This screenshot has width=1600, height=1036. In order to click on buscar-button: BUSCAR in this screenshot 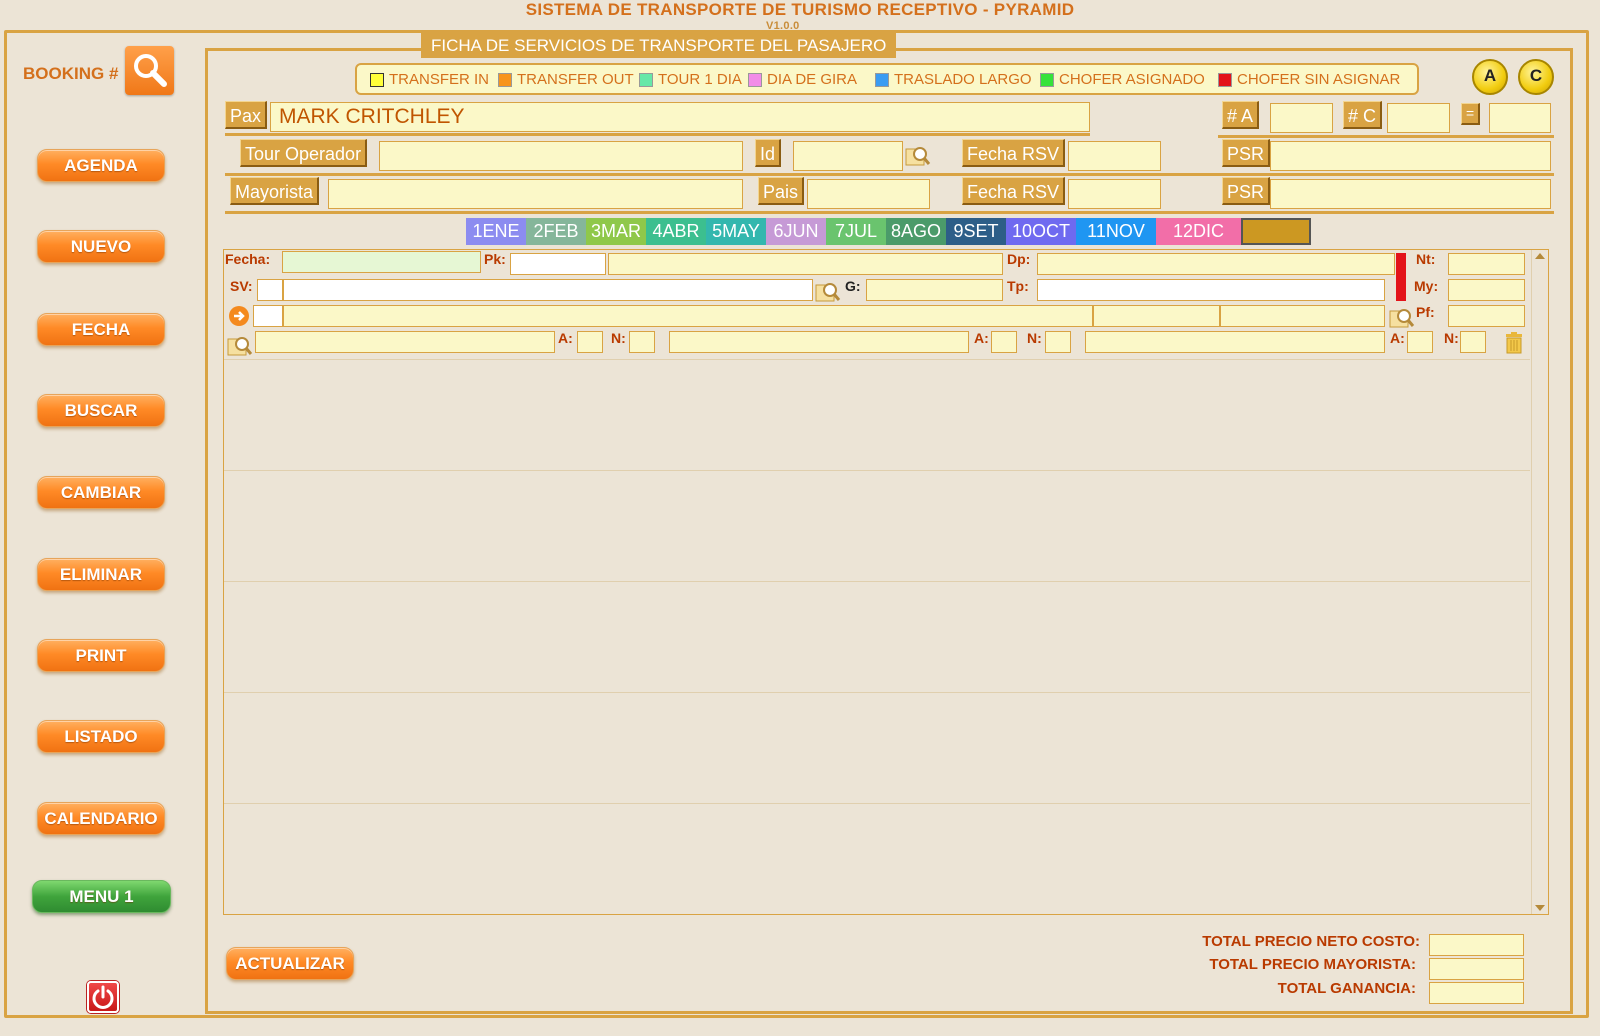, I will do `click(101, 410)`.